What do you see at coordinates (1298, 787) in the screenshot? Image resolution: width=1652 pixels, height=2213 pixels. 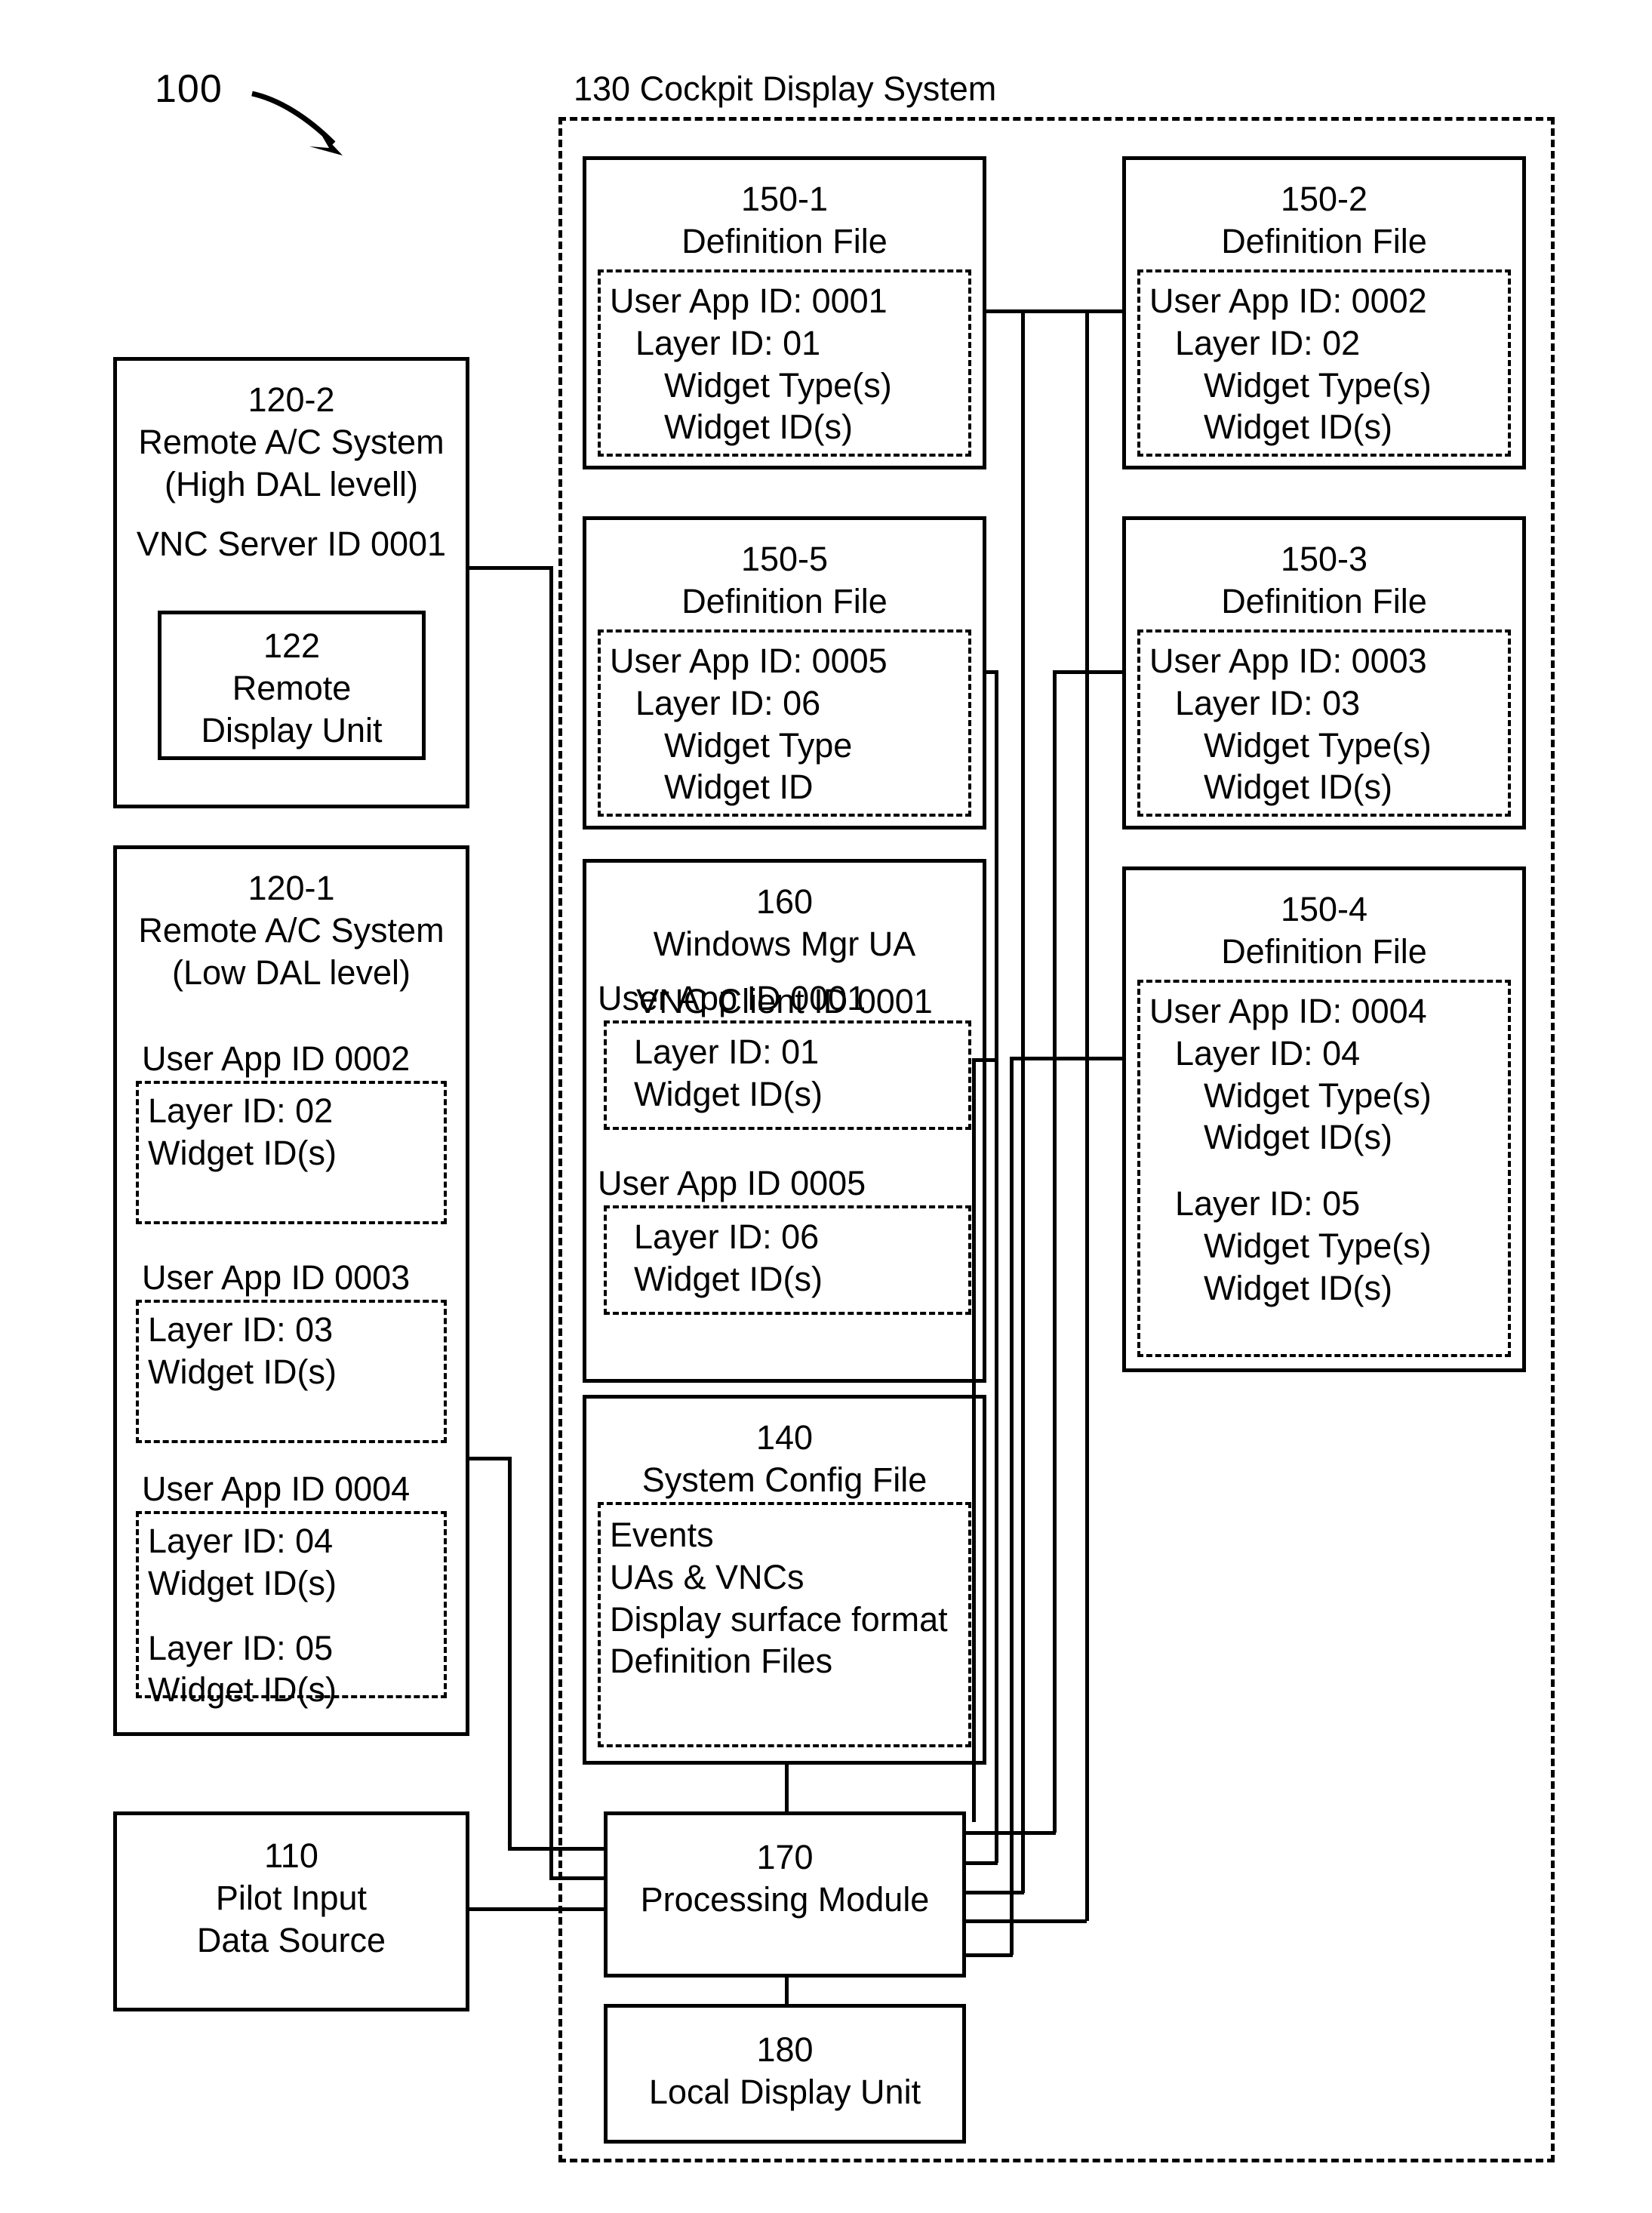 I see `def-150-3-line-3: Widget ID(s)` at bounding box center [1298, 787].